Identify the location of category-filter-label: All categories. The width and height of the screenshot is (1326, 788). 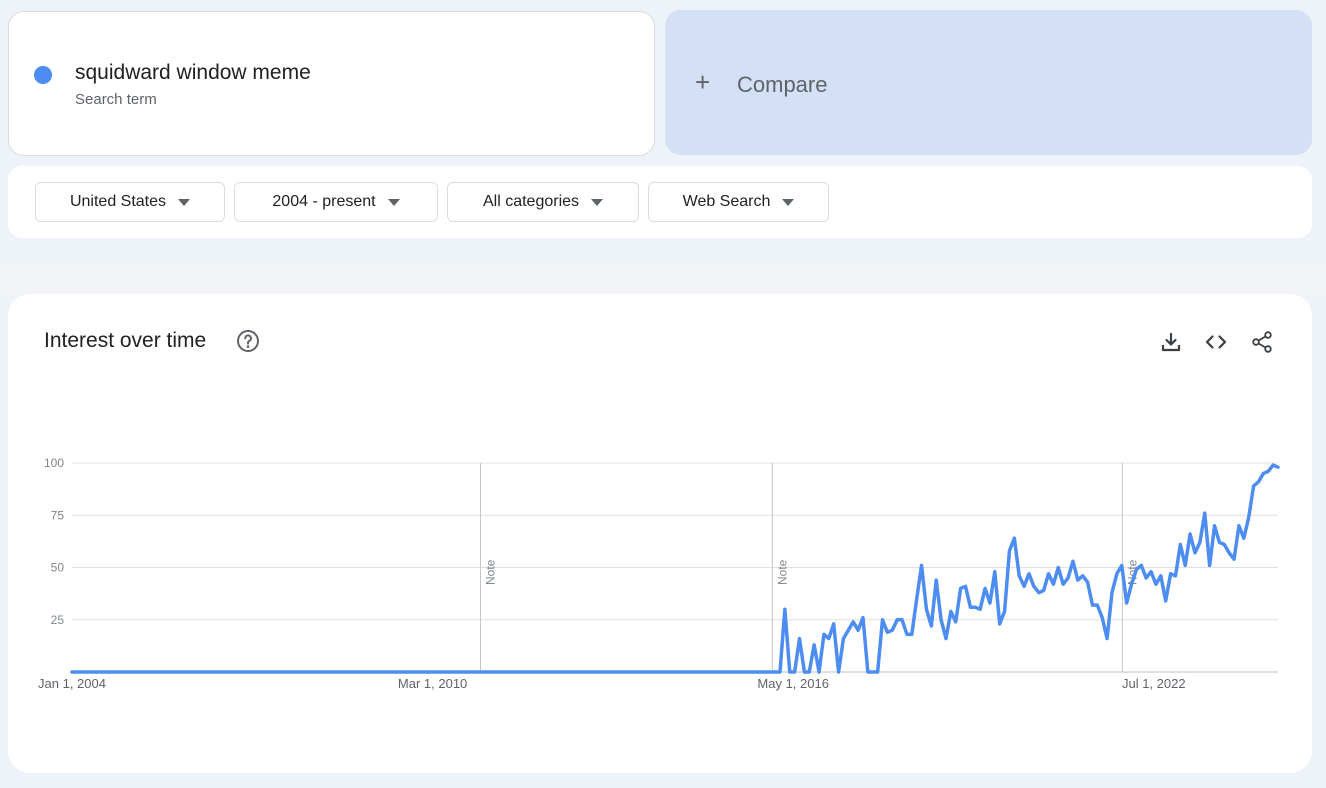
(531, 201).